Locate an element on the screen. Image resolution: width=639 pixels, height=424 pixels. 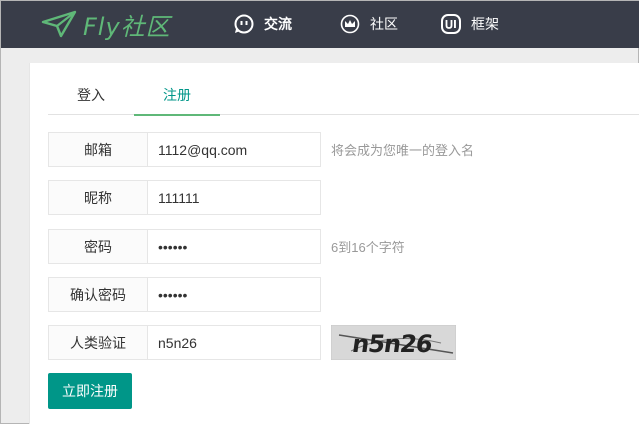
chat-icon is located at coordinates (244, 24).